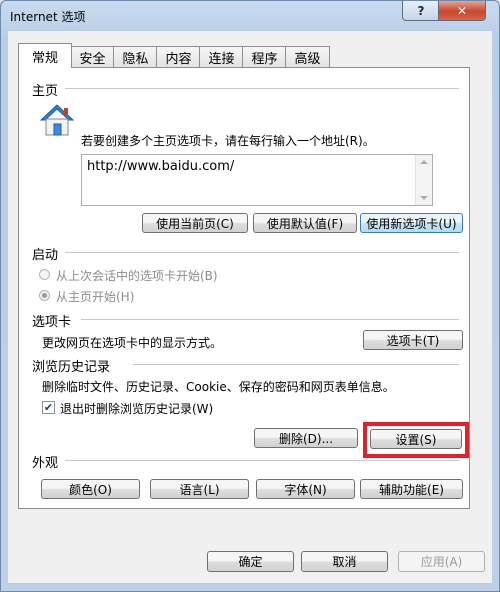 The image size is (500, 592). What do you see at coordinates (416, 439) in the screenshot?
I see `history-settings-button: 设置(S)` at bounding box center [416, 439].